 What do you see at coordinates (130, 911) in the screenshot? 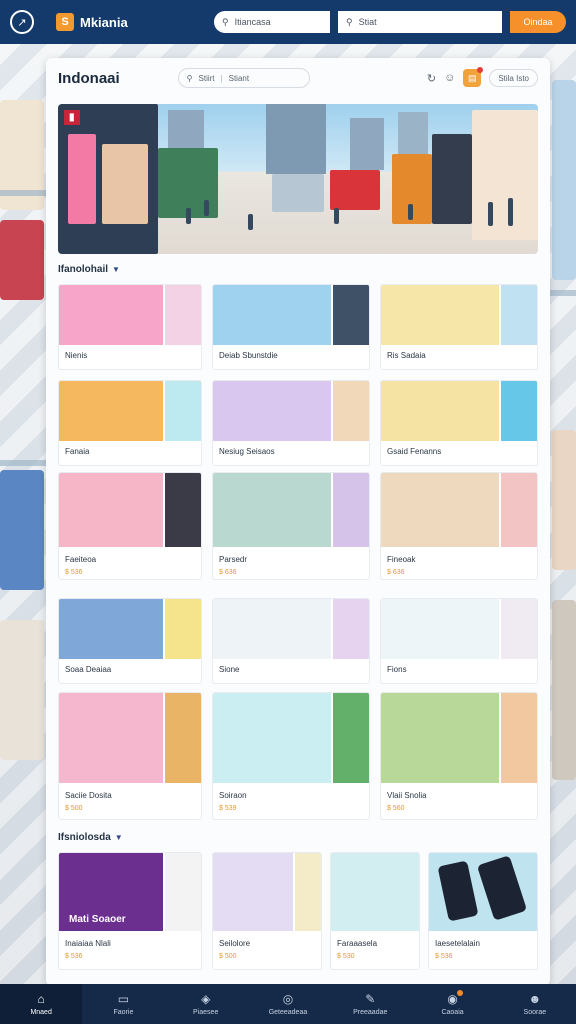
I see `product-tile: Mati Soaoer Inaiaiaa Nlali $ 536` at bounding box center [130, 911].